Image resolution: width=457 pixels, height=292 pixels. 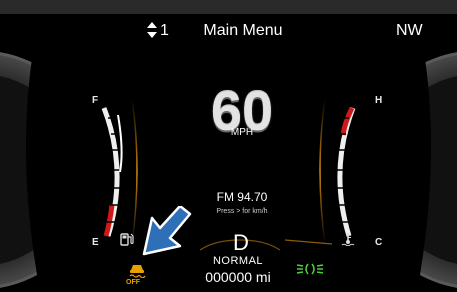 What do you see at coordinates (379, 100) in the screenshot?
I see `temp-hot-label: H` at bounding box center [379, 100].